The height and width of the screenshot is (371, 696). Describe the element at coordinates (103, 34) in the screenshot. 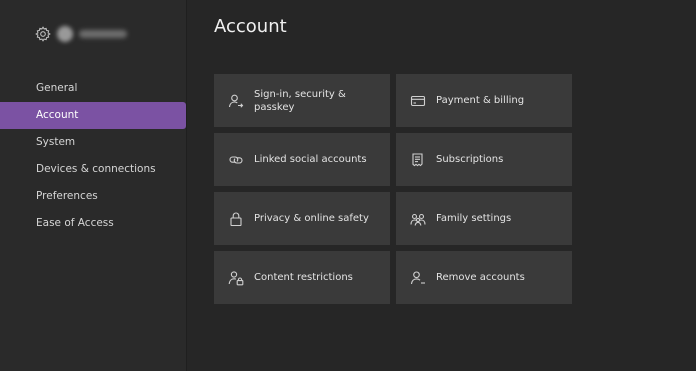

I see `gamertag-redacted` at that location.